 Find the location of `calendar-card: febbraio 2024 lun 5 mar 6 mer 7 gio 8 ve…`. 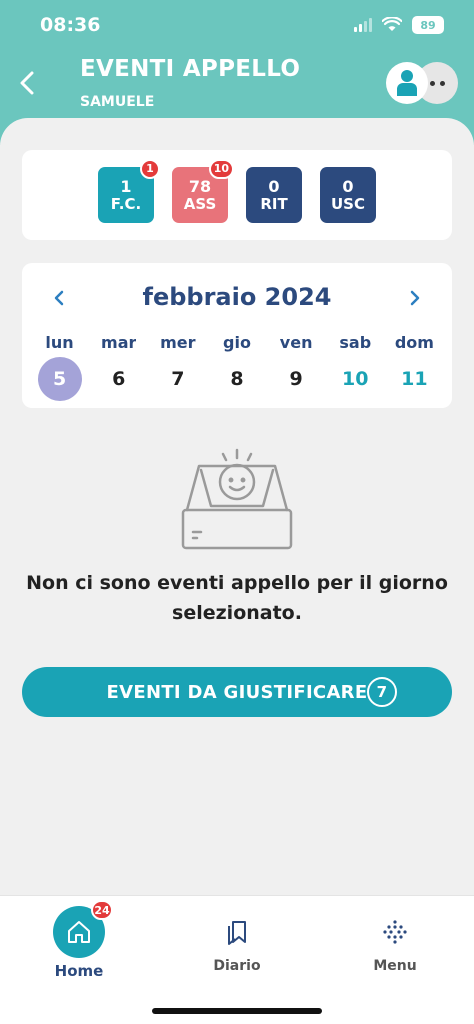

calendar-card: febbraio 2024 lun 5 mar 6 mer 7 gio 8 ve… is located at coordinates (237, 335).